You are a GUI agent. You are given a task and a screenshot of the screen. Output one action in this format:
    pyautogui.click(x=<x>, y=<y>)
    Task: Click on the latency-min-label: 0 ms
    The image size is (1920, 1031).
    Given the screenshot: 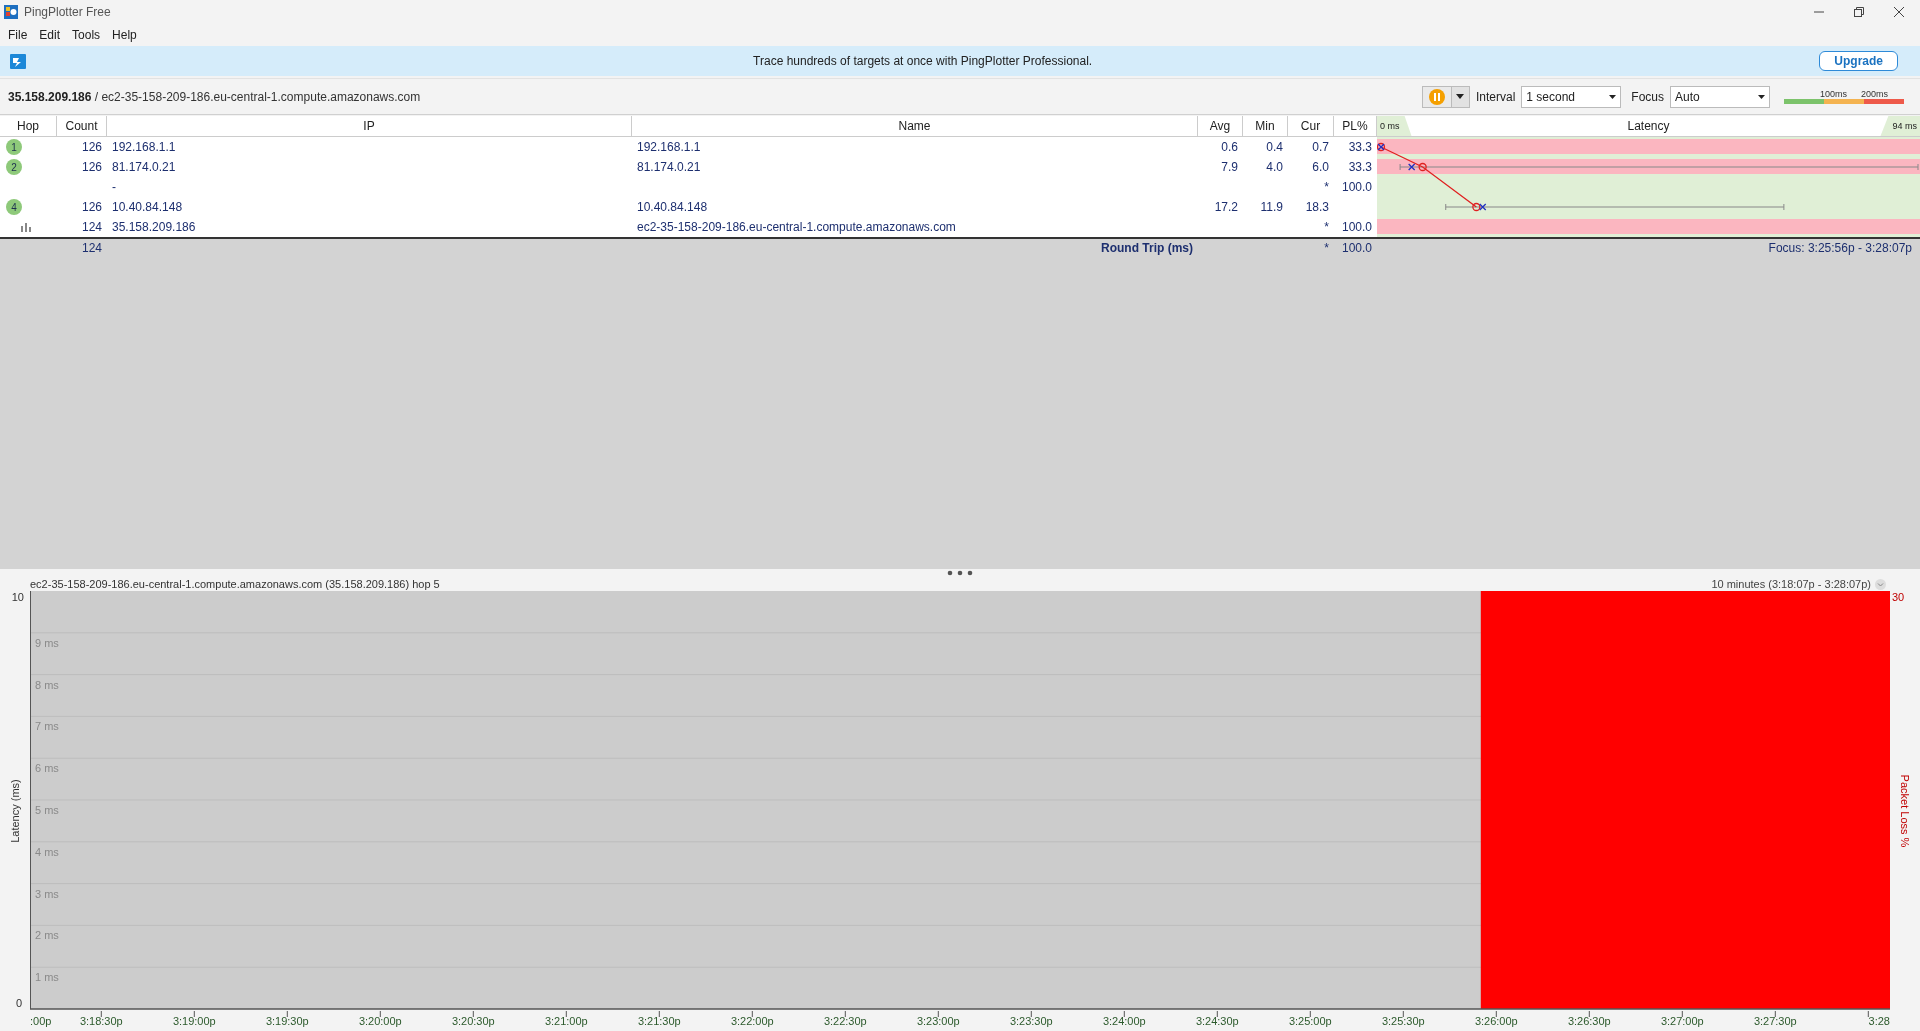 What is the action you would take?
    pyautogui.click(x=1394, y=126)
    